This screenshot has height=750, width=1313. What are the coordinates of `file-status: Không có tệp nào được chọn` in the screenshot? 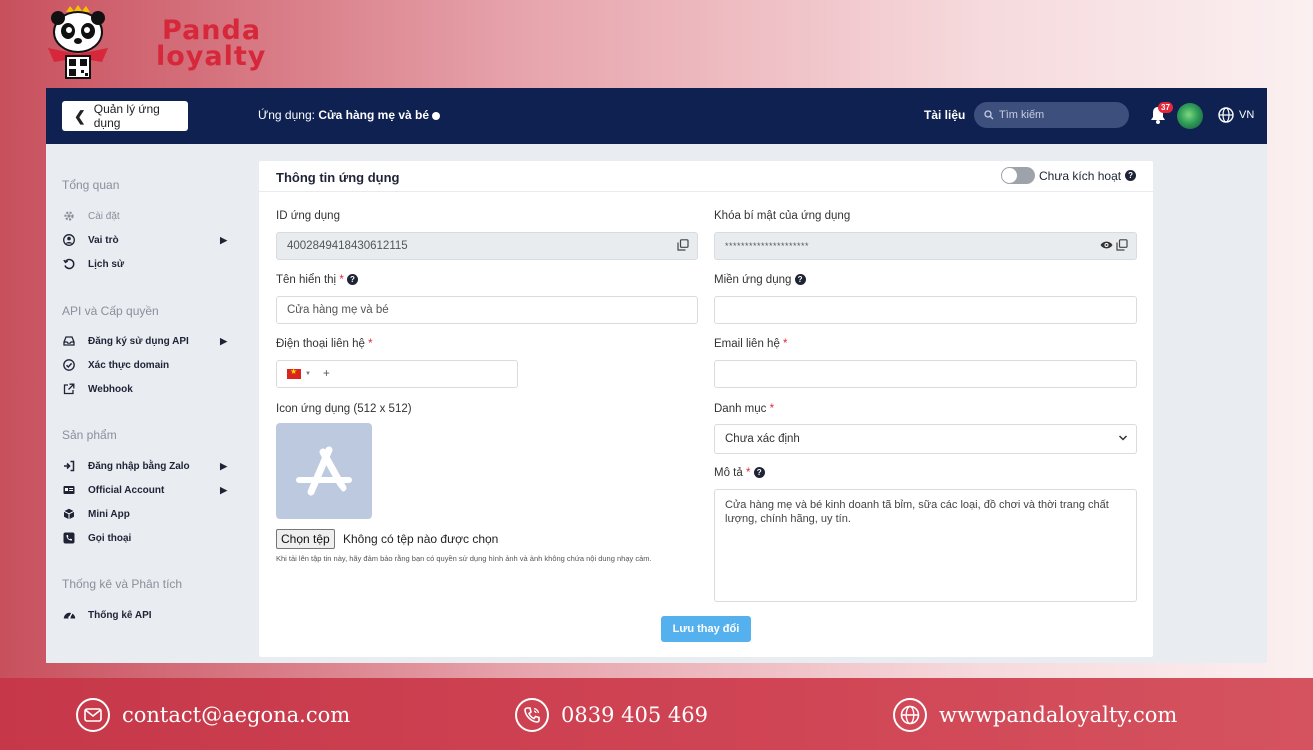 It's located at (421, 539).